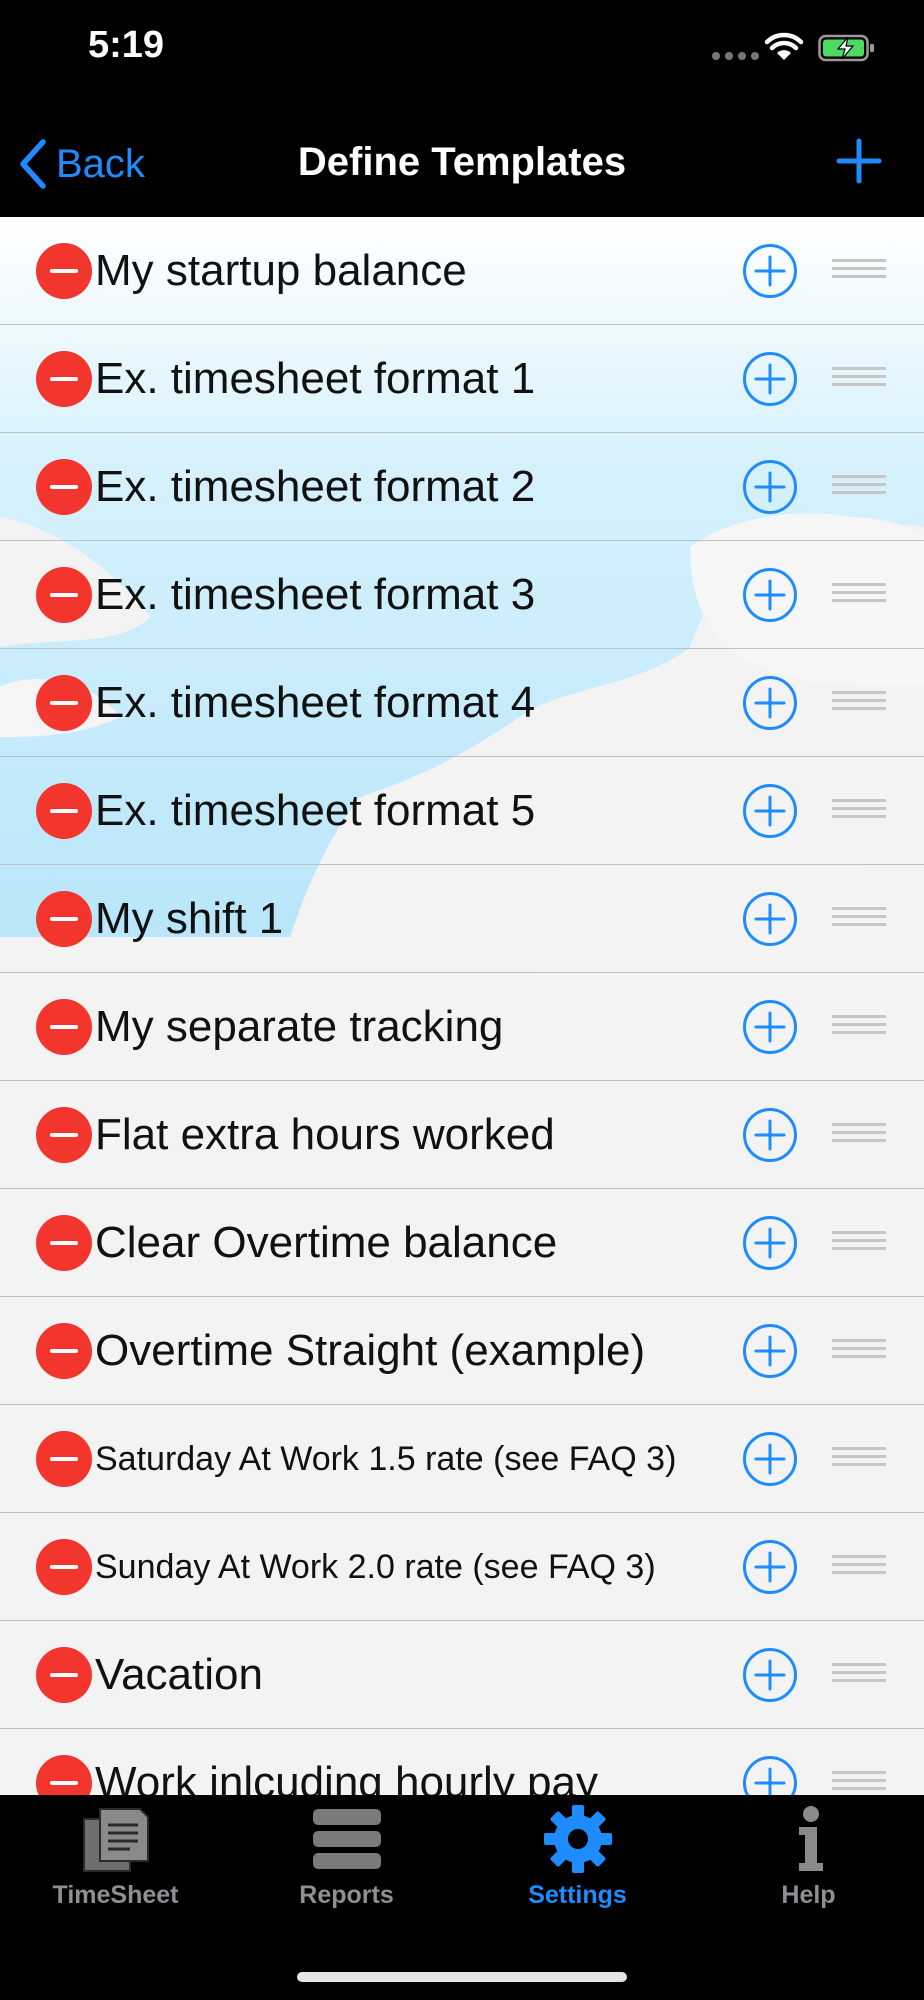 This screenshot has height=2000, width=924. I want to click on list-item: Overtime Straight (example), so click(462, 1351).